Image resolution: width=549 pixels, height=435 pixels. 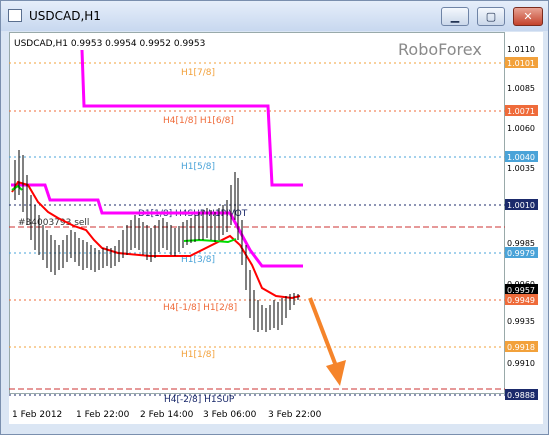 What do you see at coordinates (521, 321) in the screenshot?
I see `price-tick-0-9935: 0.9935` at bounding box center [521, 321].